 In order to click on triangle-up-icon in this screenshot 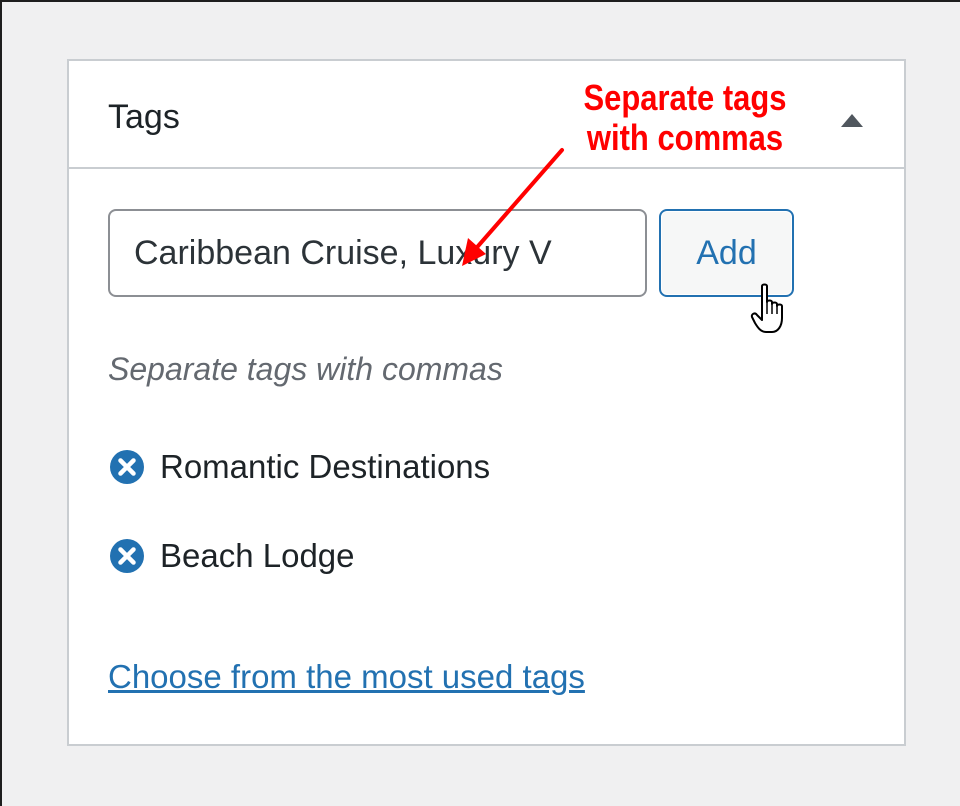, I will do `click(852, 120)`.